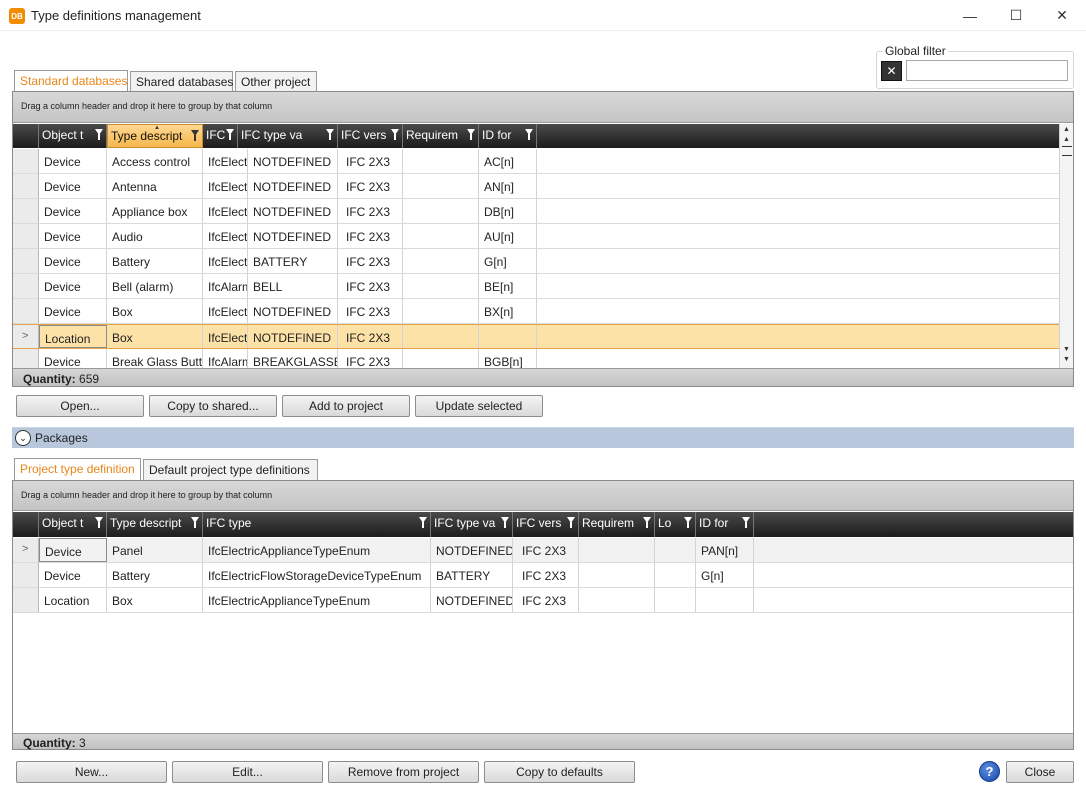 This screenshot has height=793, width=1086. I want to click on cell-type-description: Panel, so click(155, 550).